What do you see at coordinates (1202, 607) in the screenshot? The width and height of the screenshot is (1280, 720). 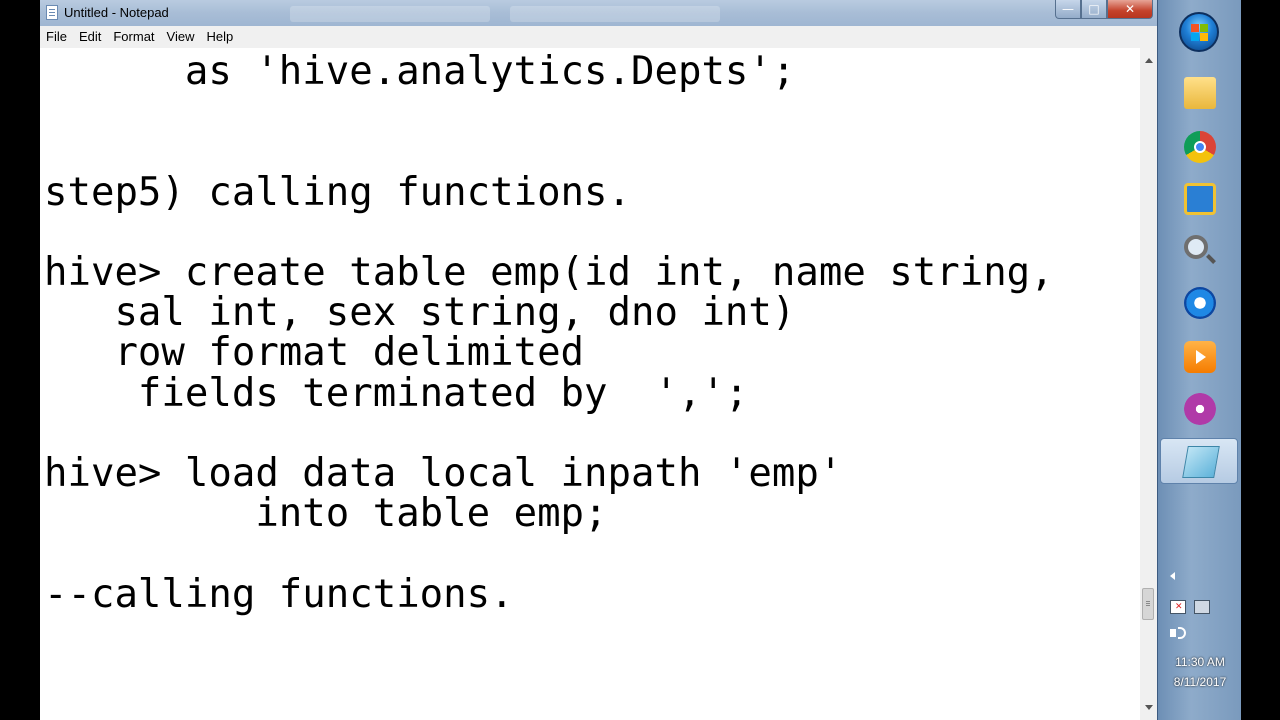 I see `network-icon` at bounding box center [1202, 607].